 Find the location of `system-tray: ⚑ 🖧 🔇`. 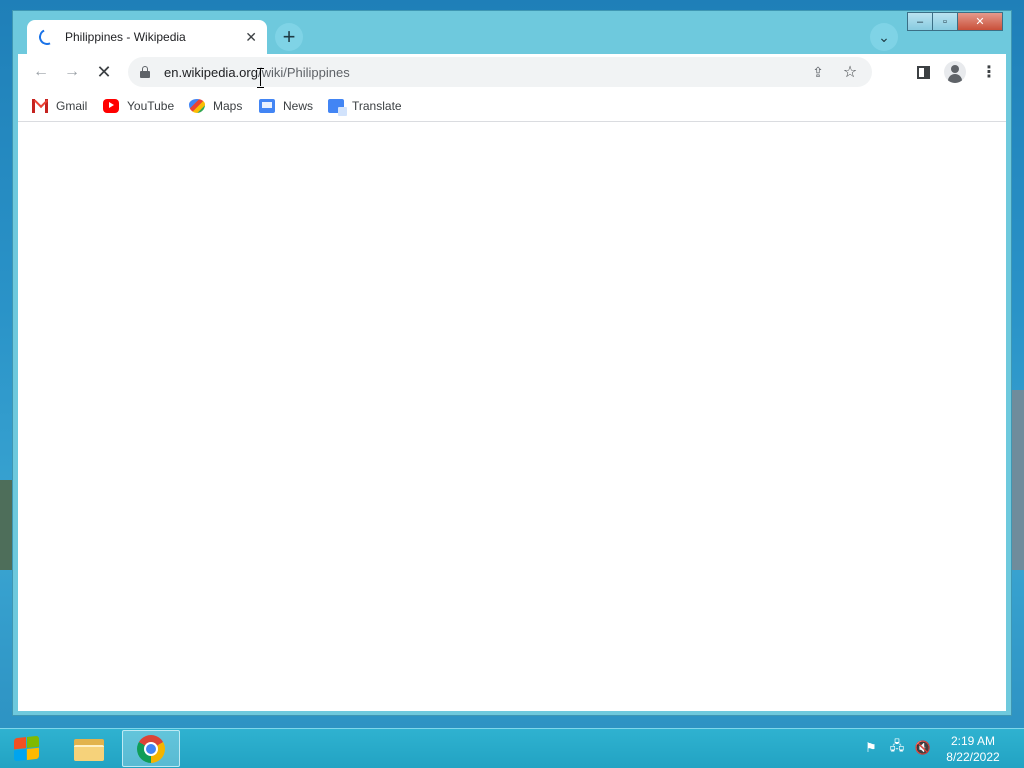

system-tray: ⚑ 🖧 🔇 is located at coordinates (901, 747).